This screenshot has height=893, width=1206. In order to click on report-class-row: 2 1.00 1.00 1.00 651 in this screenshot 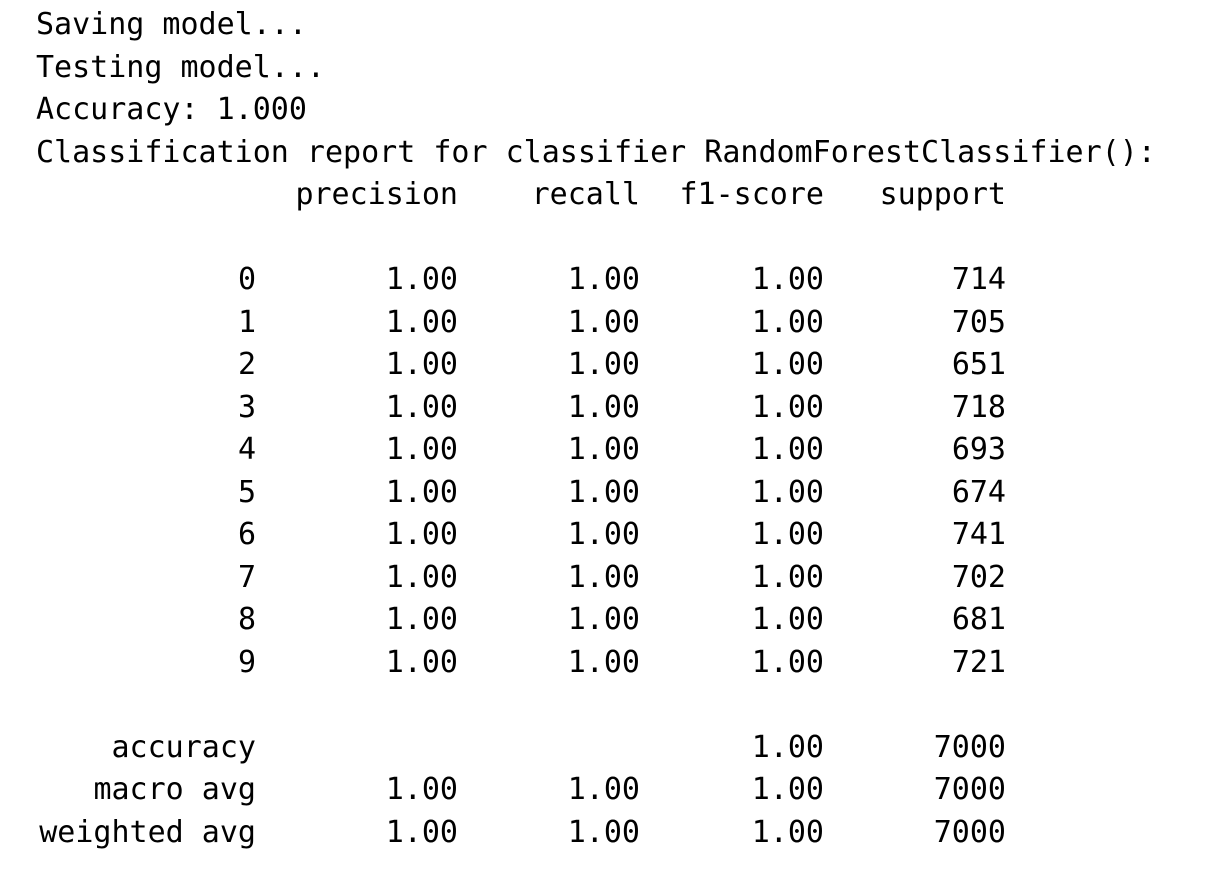, I will do `click(616, 365)`.